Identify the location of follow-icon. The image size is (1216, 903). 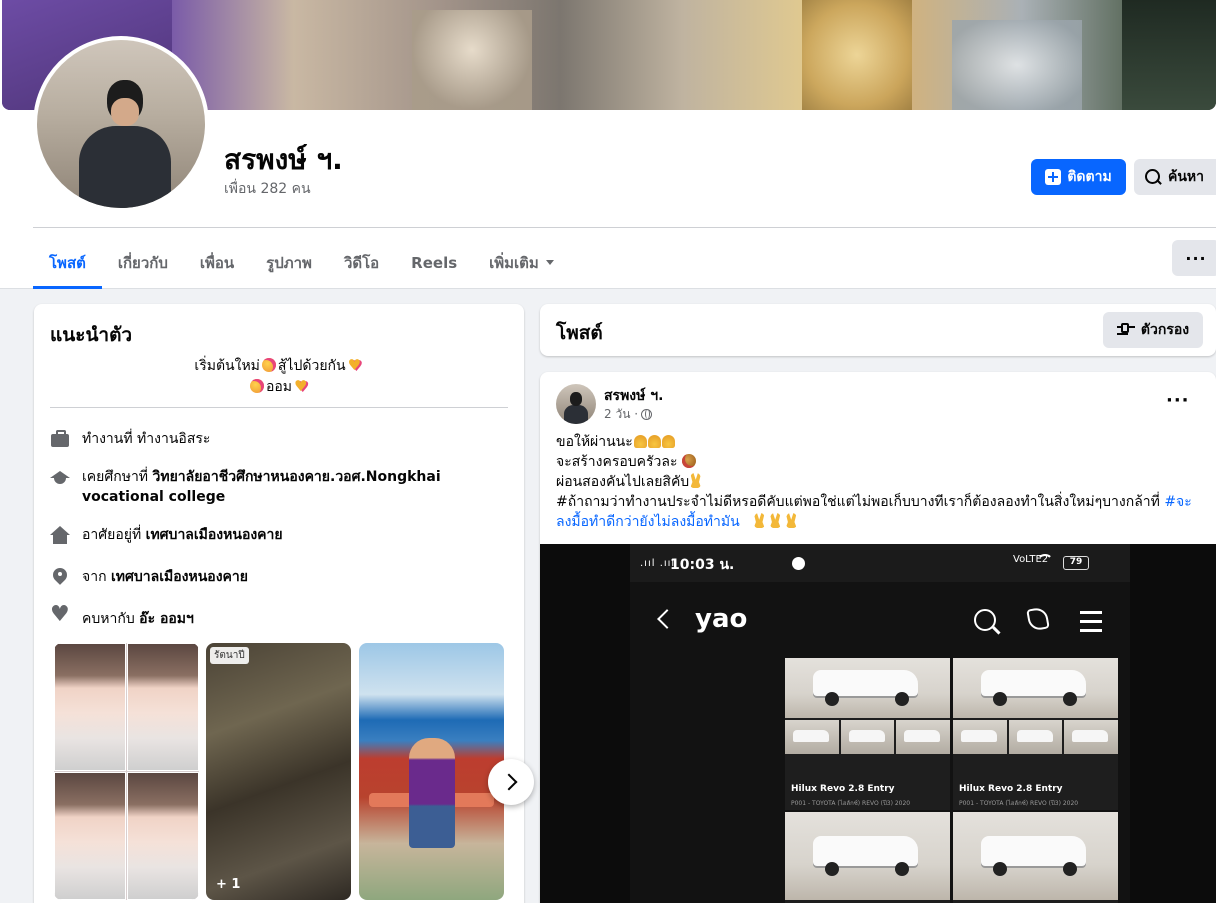
(1053, 177).